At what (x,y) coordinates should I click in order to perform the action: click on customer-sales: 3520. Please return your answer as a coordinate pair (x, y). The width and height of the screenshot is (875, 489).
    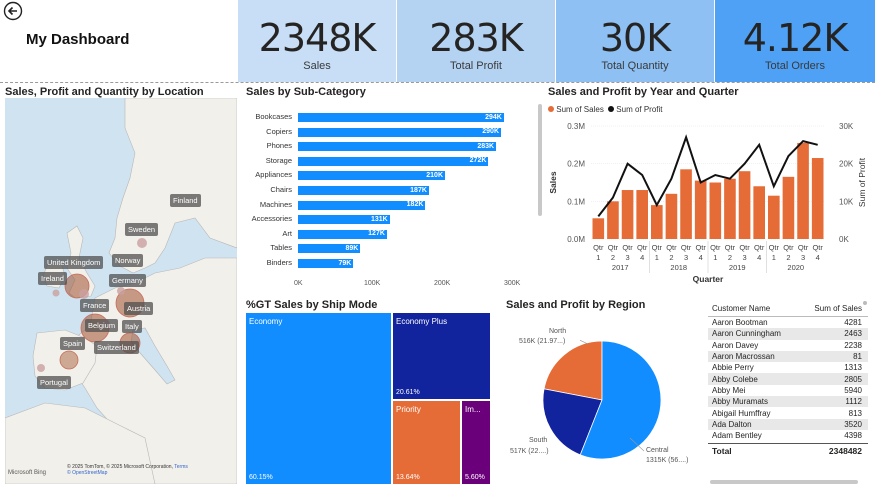
    Looking at the image, I should click on (853, 424).